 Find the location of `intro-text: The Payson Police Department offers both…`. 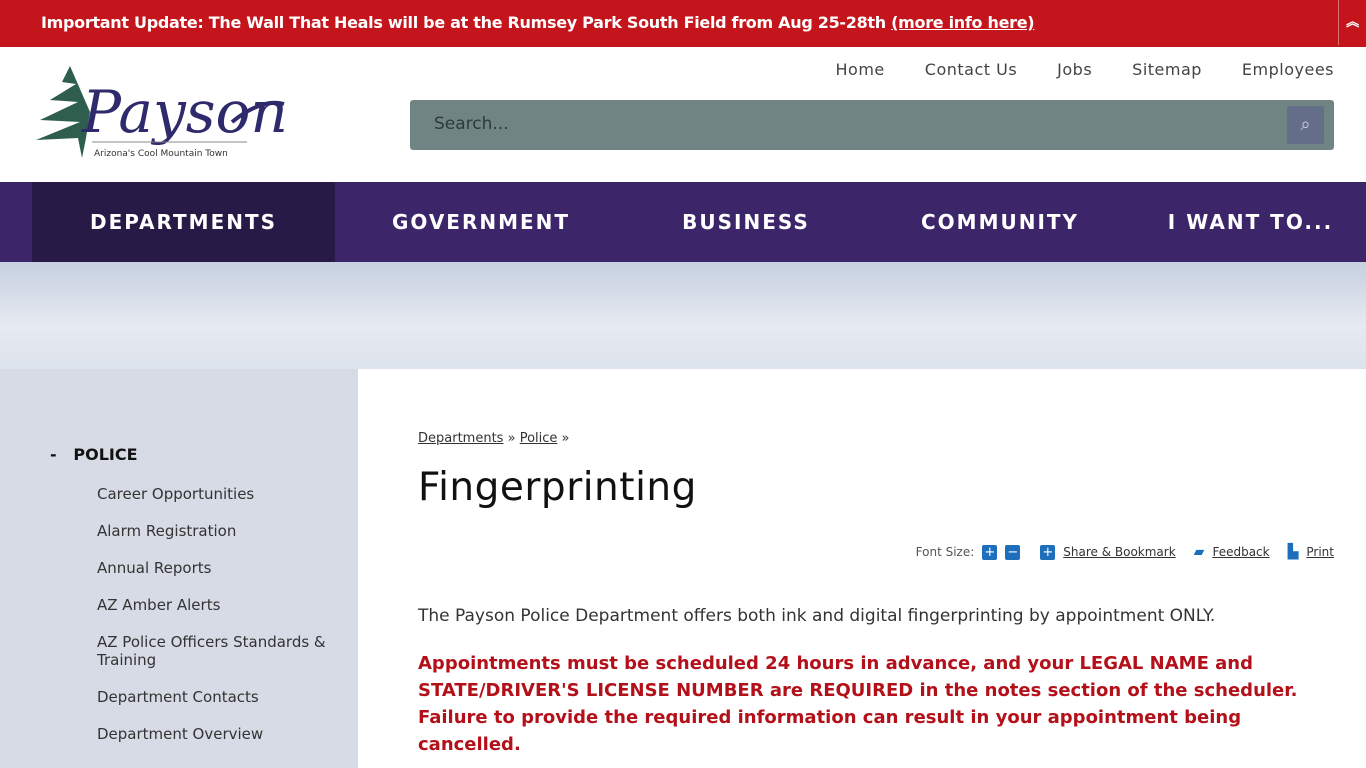

intro-text: The Payson Police Department offers both… is located at coordinates (817, 616).